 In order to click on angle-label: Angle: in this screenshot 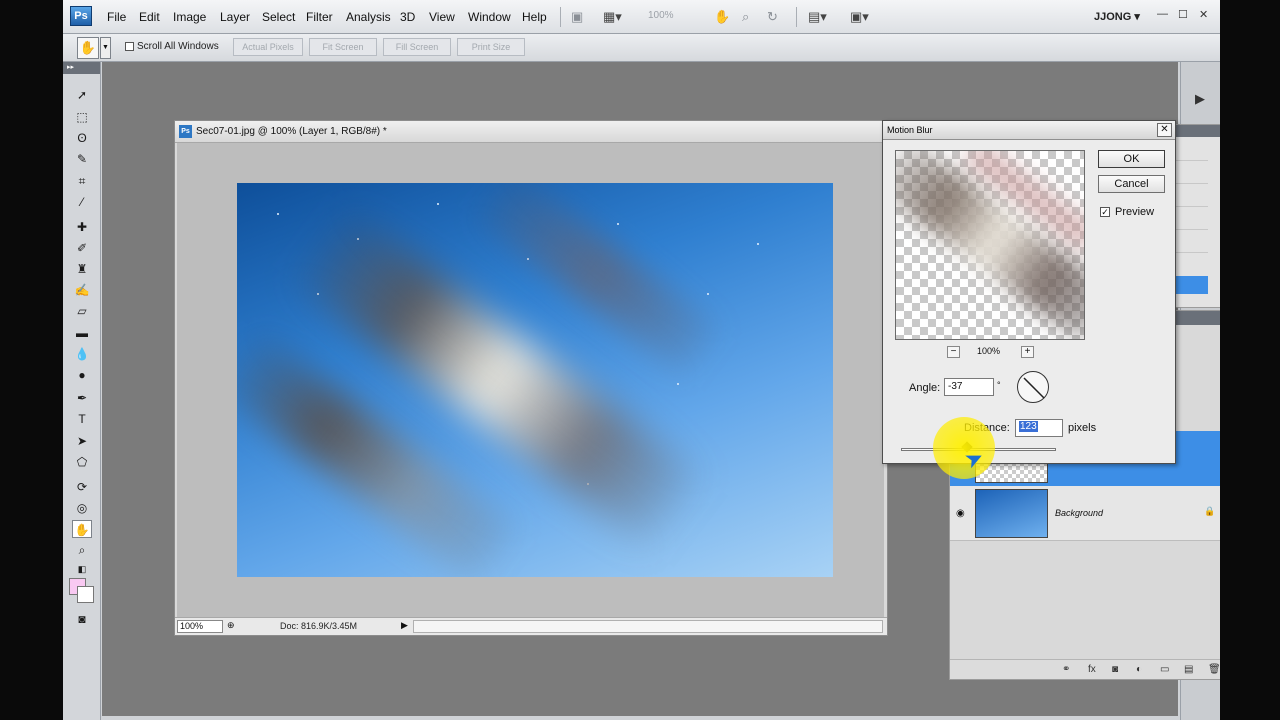, I will do `click(925, 388)`.